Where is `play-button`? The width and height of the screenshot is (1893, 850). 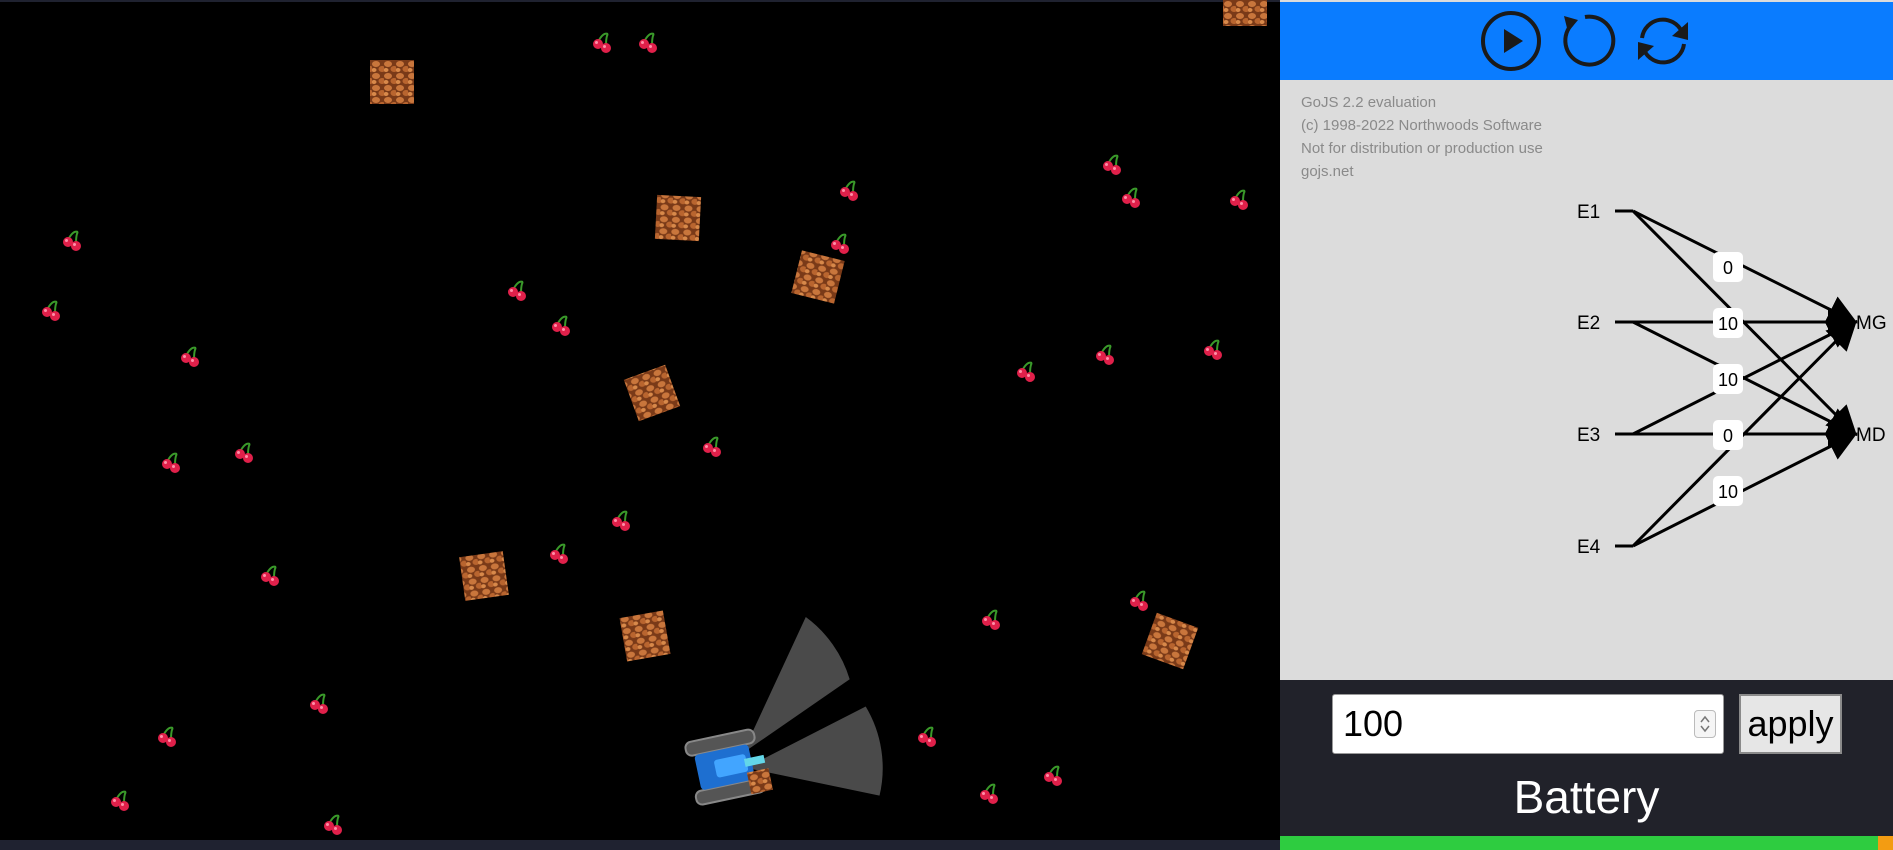
play-button is located at coordinates (1511, 41).